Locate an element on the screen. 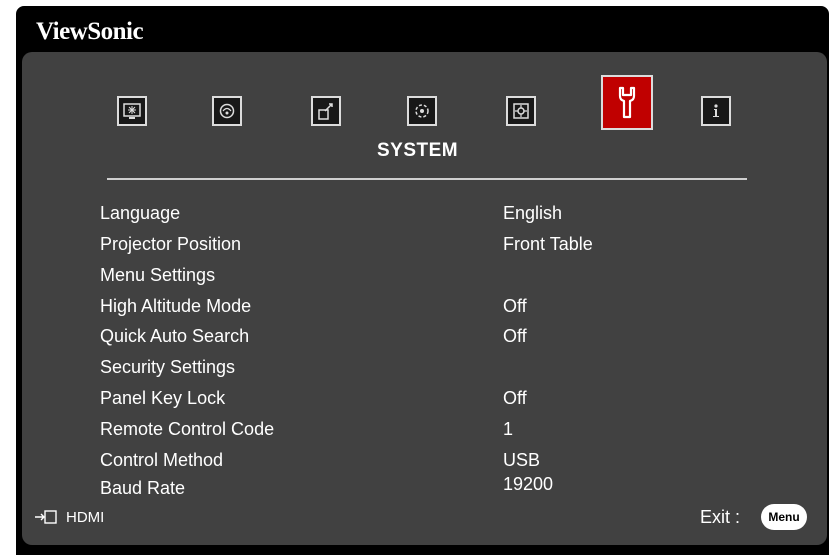 This screenshot has width=829, height=557. menu-row-panel-key-lock: Panel Key Lock Off is located at coordinates (424, 402).